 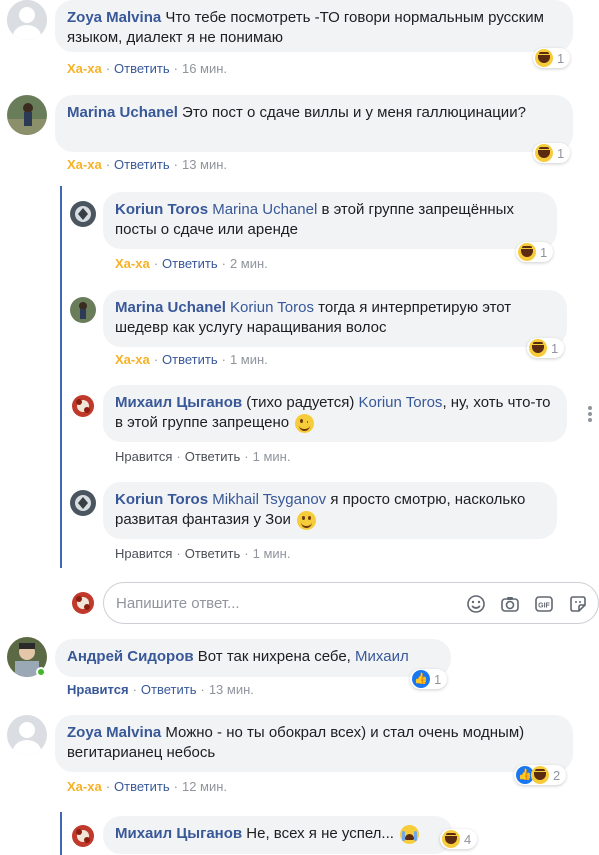 I want to click on comment-time: 2 мин., so click(x=249, y=263).